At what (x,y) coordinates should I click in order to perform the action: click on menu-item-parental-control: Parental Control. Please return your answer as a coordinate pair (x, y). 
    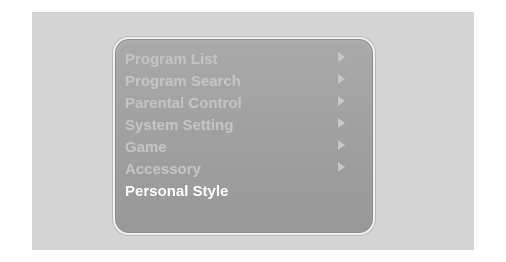
    Looking at the image, I should click on (243, 104).